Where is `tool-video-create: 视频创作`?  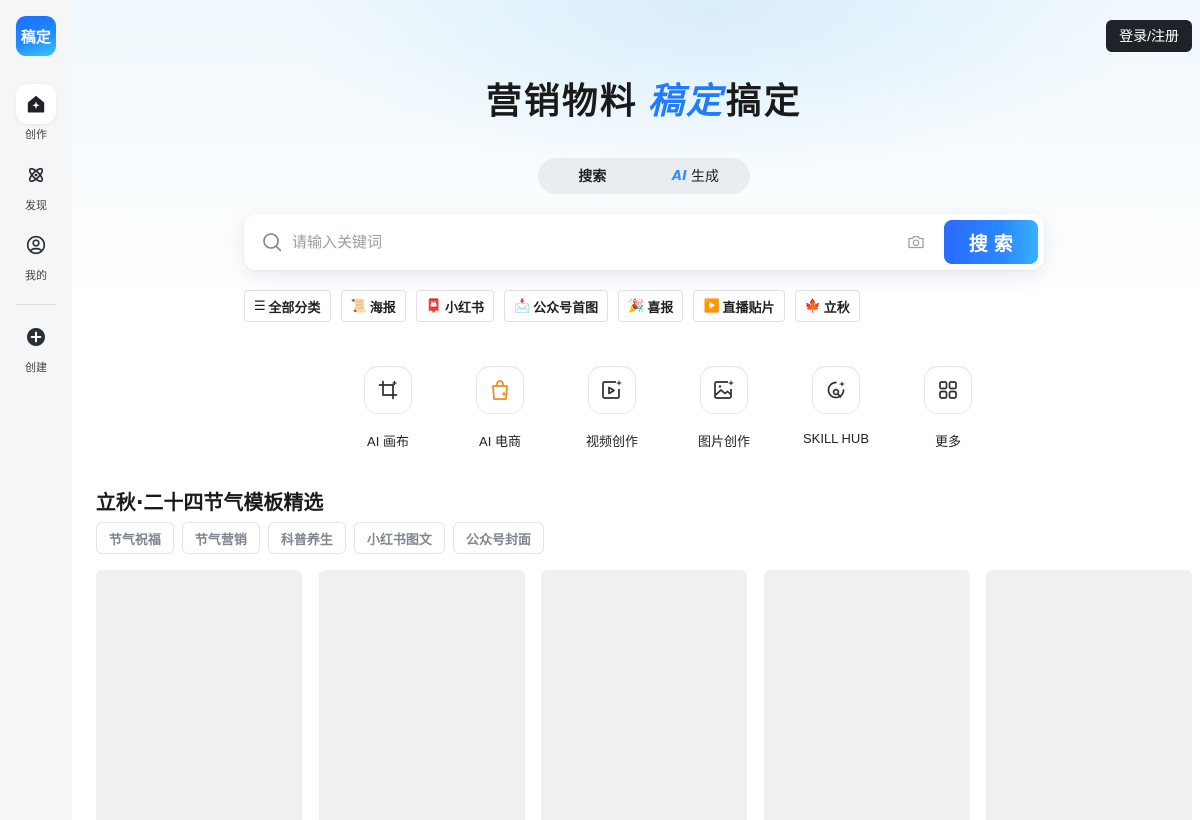
tool-video-create: 视频创作 is located at coordinates (612, 408).